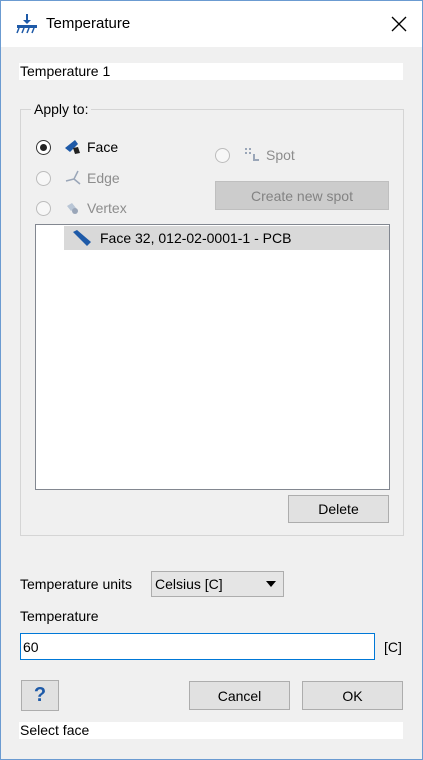  Describe the element at coordinates (239, 695) in the screenshot. I see `cancel-button: Cancel` at that location.